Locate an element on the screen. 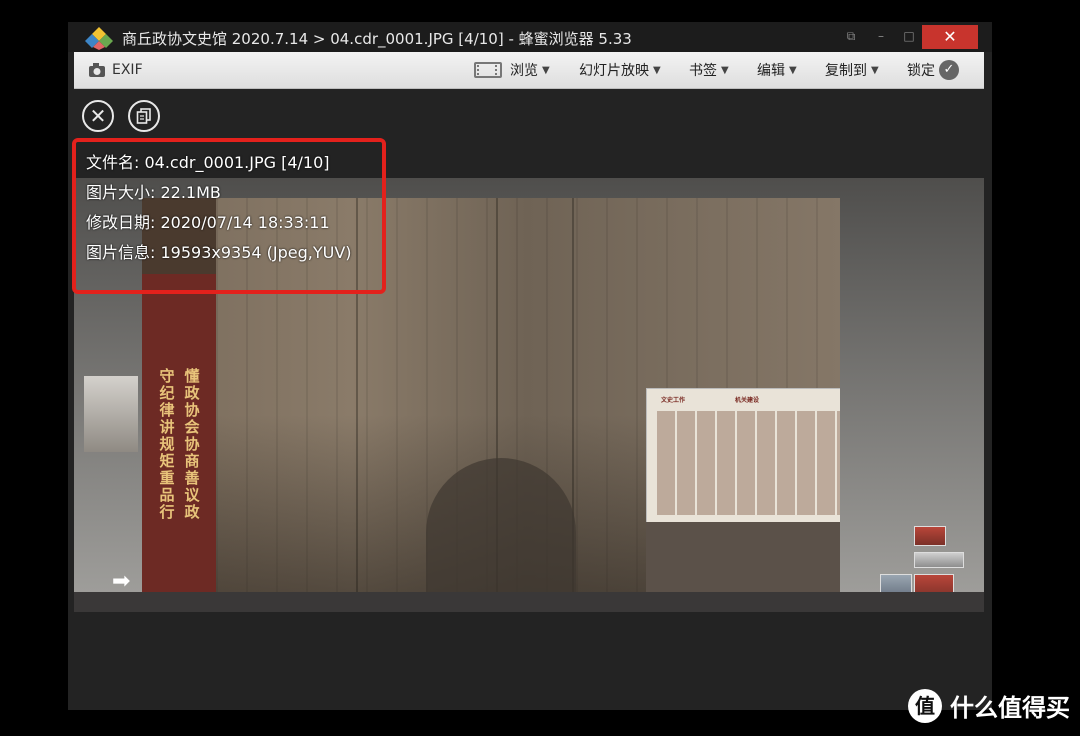 This screenshot has width=1080, height=736. poster-base is located at coordinates (743, 557).